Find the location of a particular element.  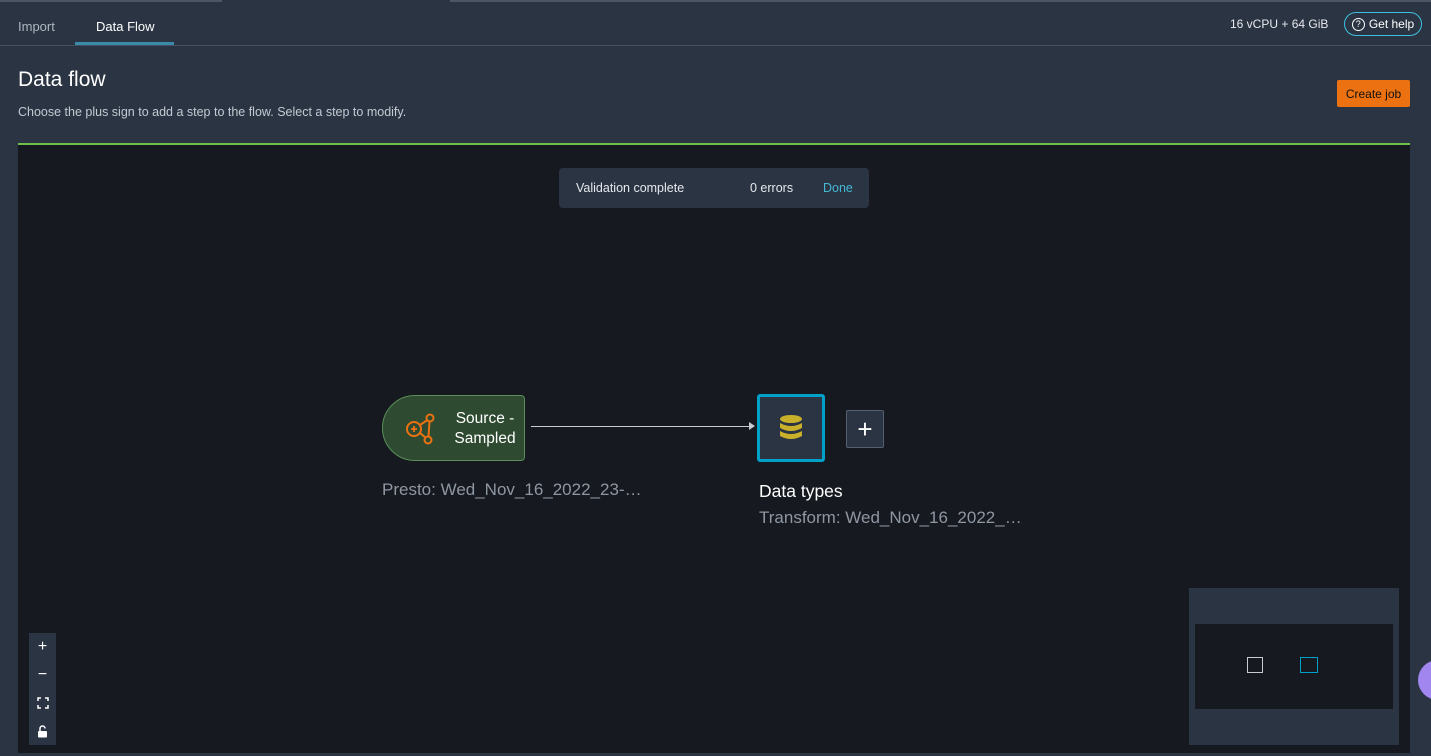

tab-data-flow: Data Flow is located at coordinates (125, 26).